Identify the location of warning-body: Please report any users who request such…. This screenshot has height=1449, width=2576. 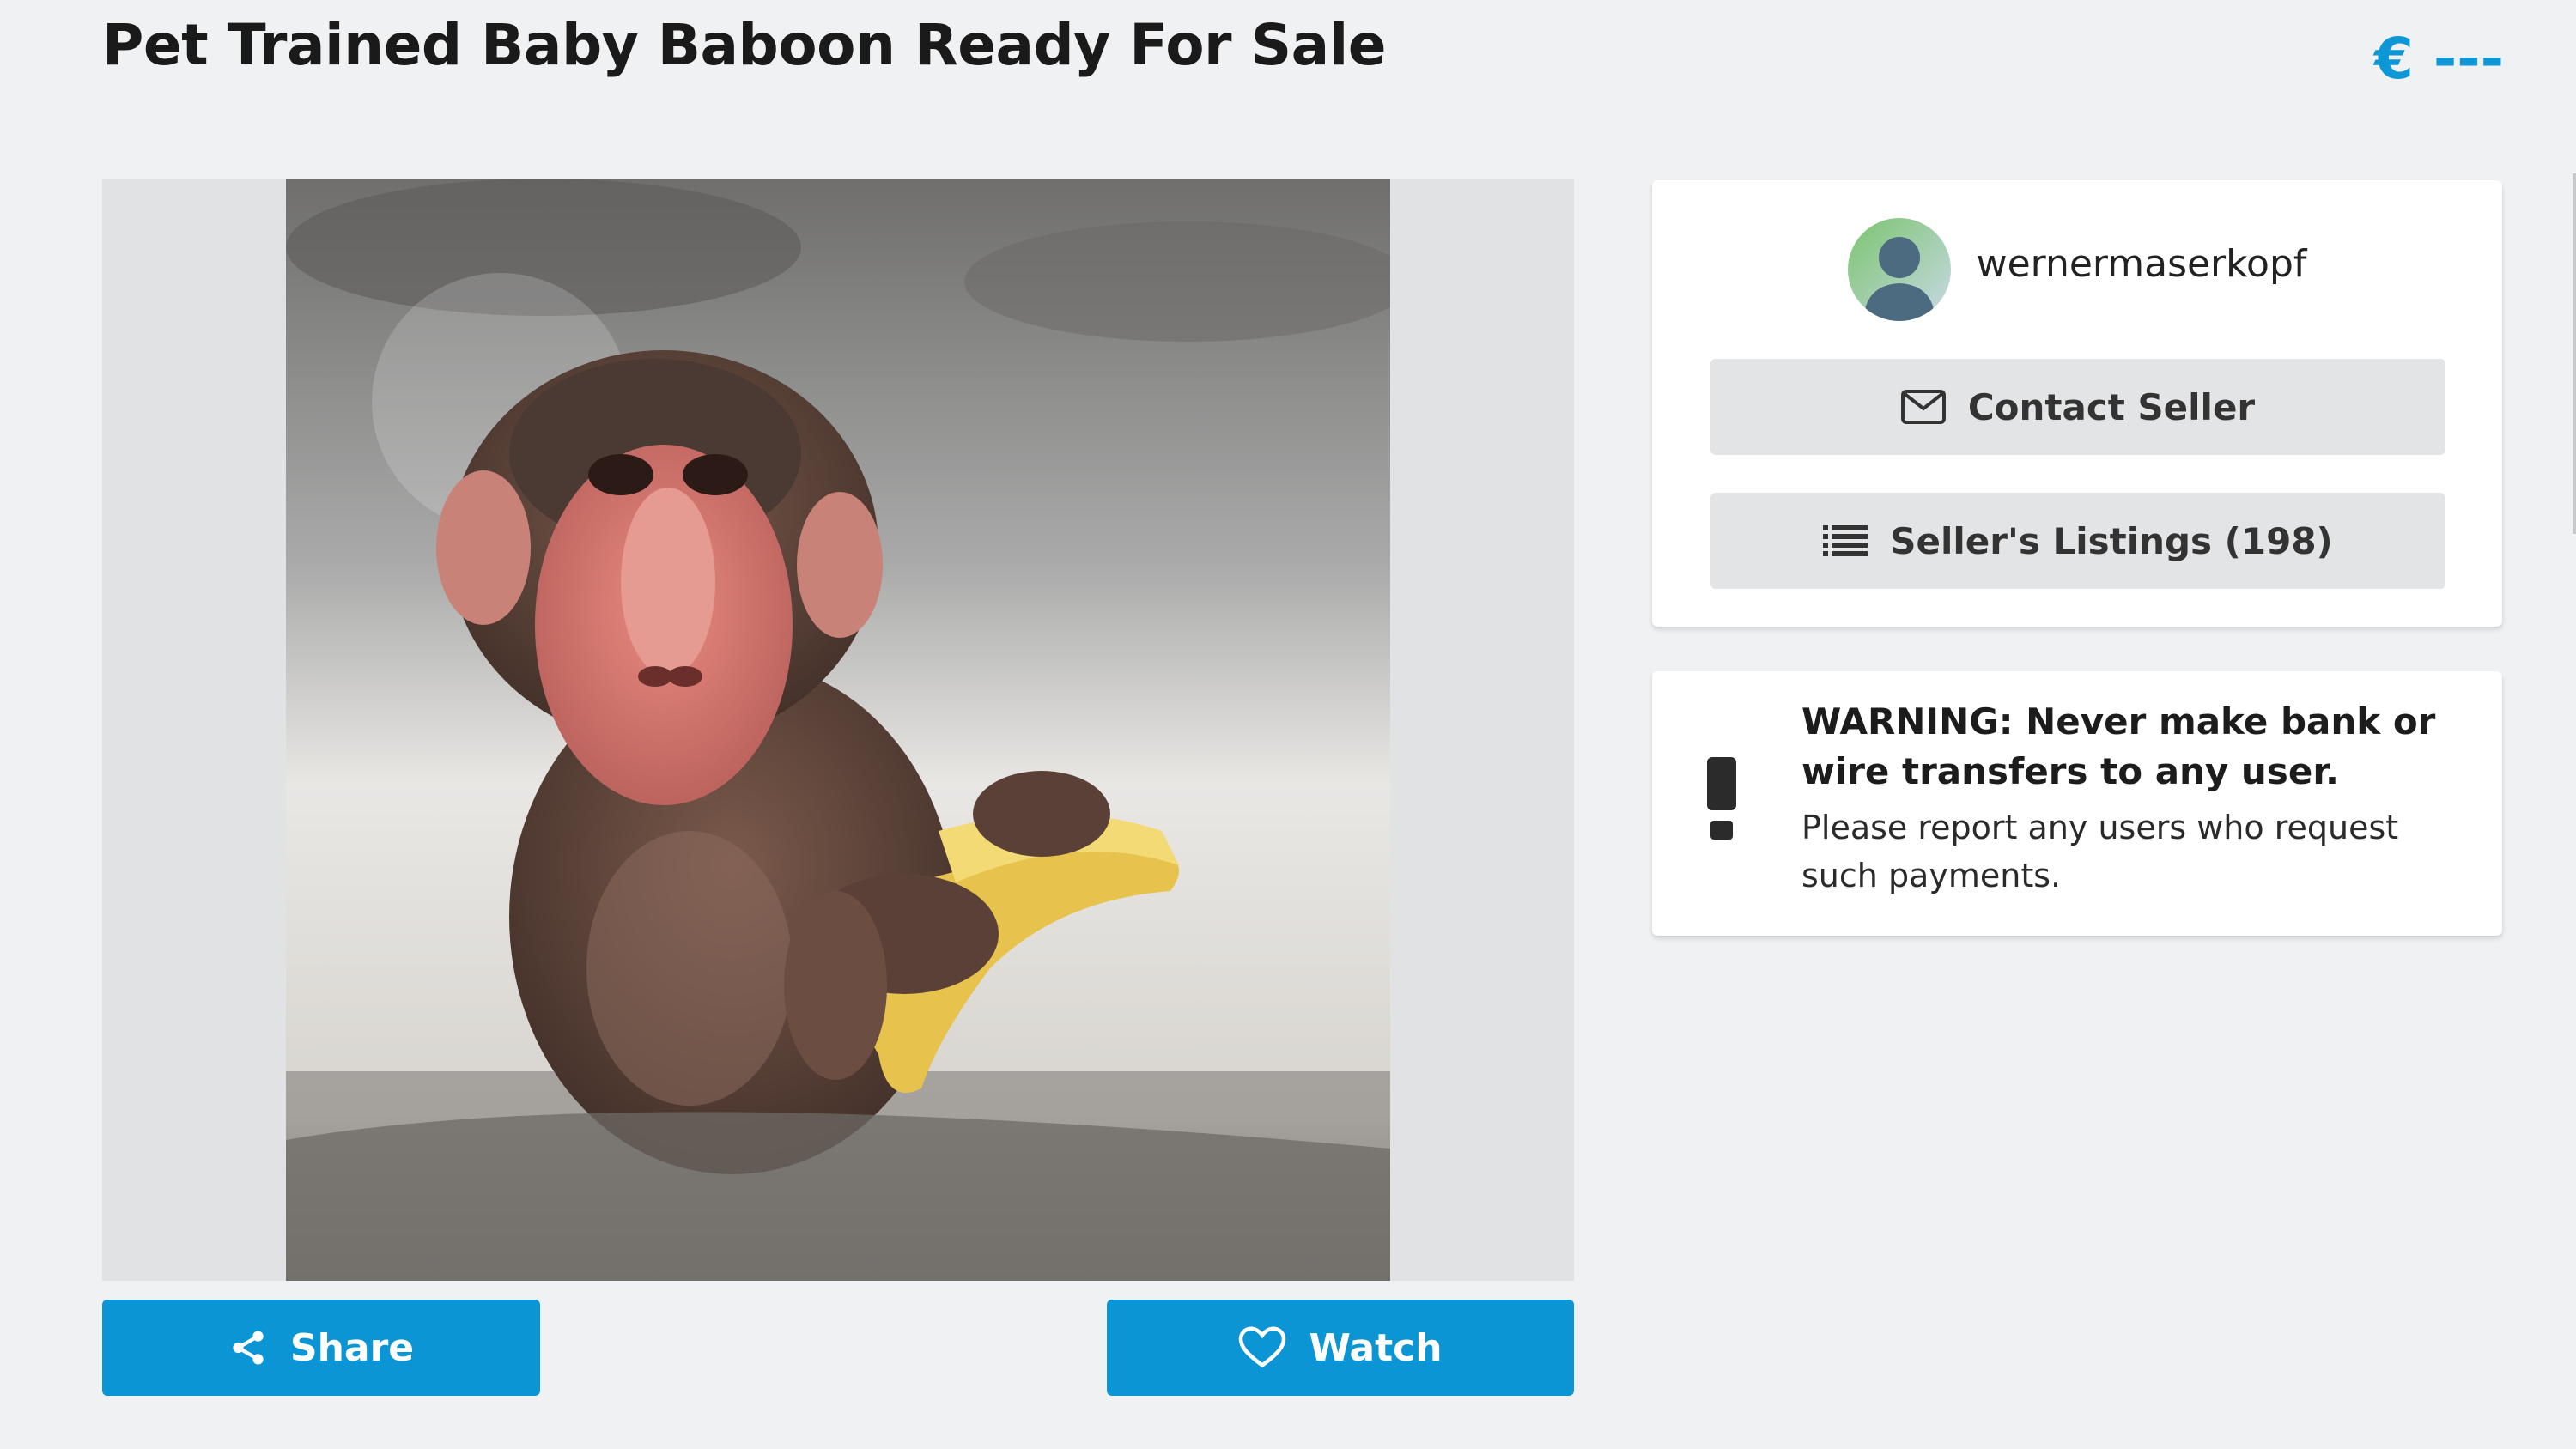
(2100, 851).